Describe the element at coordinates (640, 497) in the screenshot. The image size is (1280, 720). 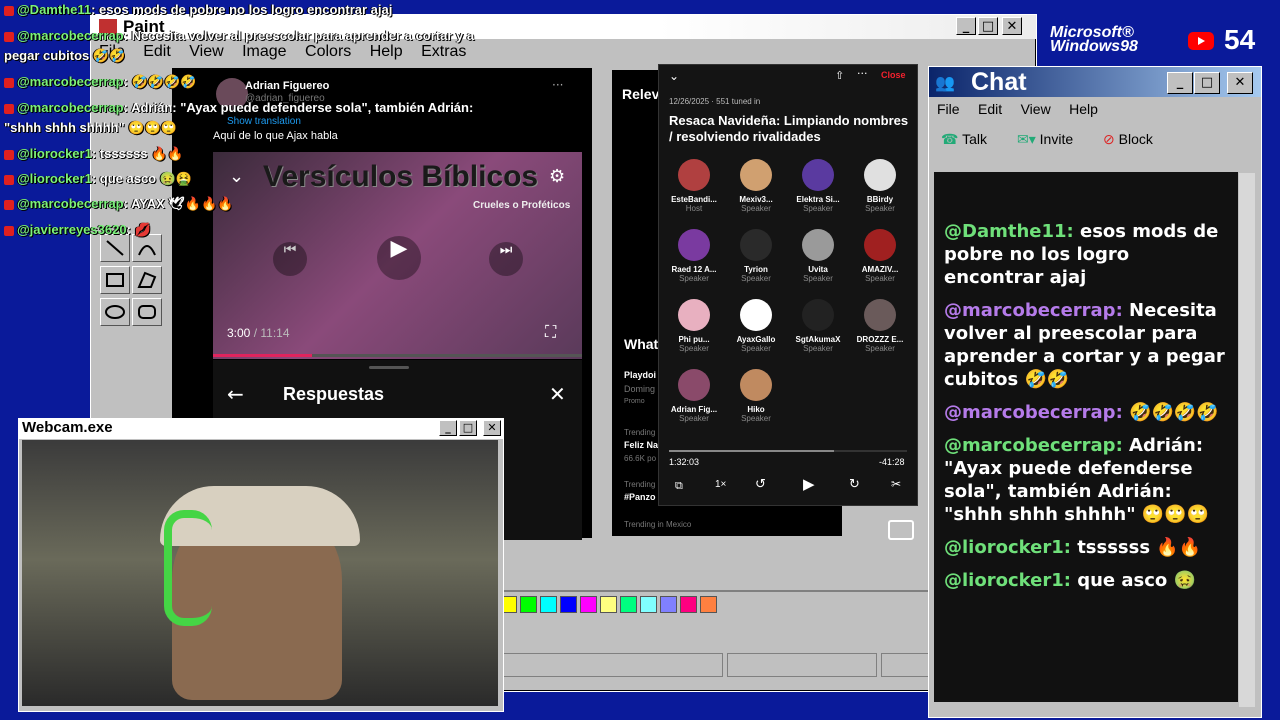
I see `trend-panzo: #Panzo` at that location.